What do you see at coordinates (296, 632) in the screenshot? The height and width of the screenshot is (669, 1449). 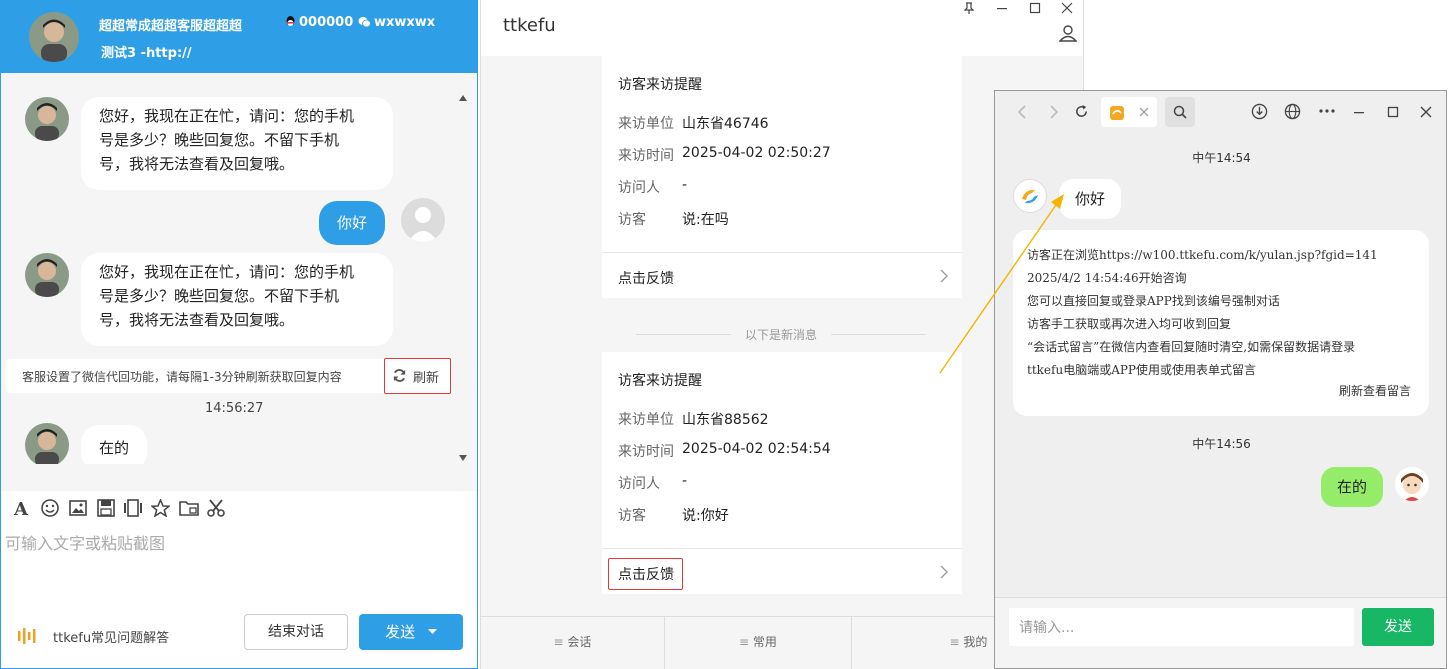 I see `end-chat-button: 结束对话` at bounding box center [296, 632].